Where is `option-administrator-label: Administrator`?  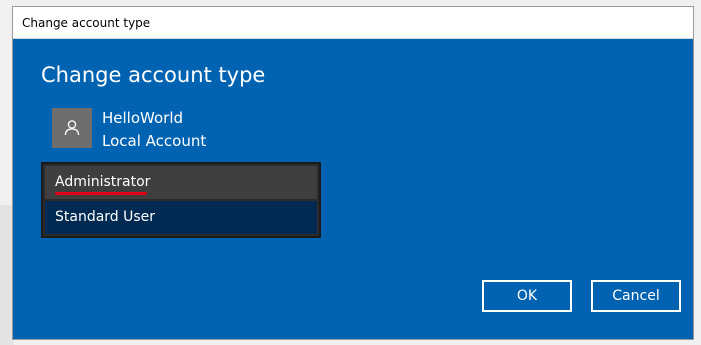
option-administrator-label: Administrator is located at coordinates (103, 182).